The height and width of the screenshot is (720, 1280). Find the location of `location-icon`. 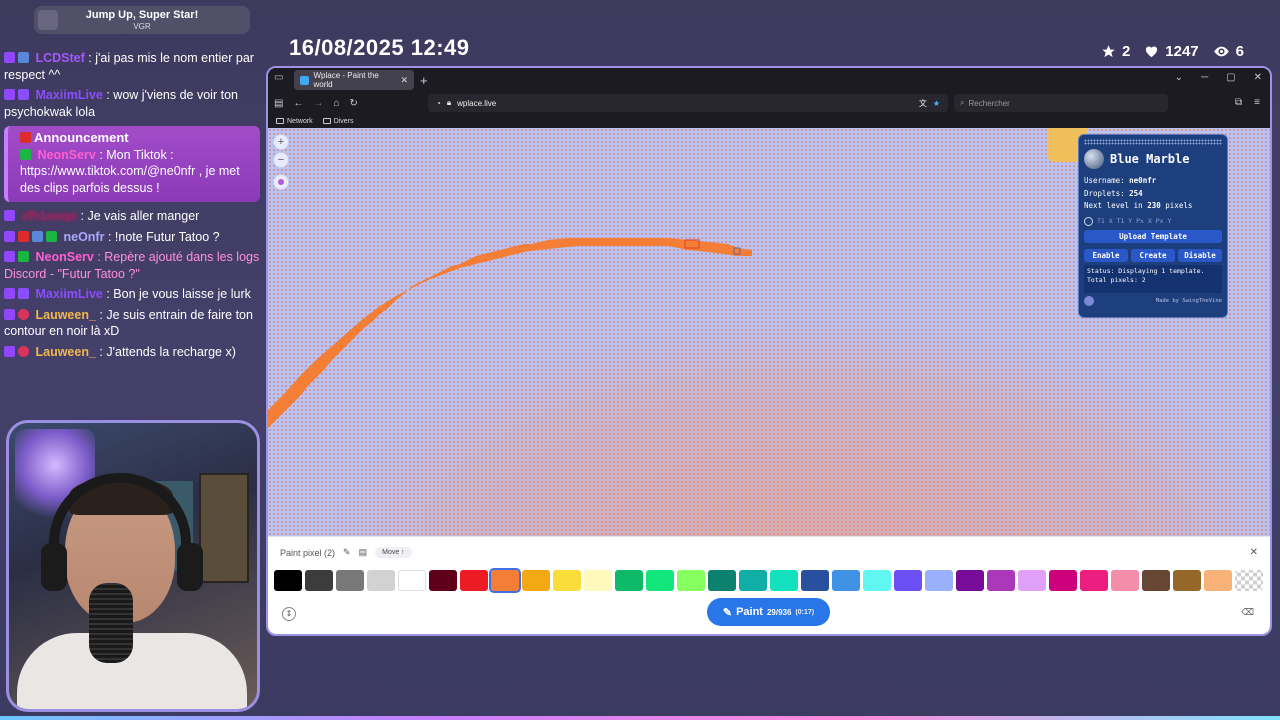

location-icon is located at coordinates (281, 182).